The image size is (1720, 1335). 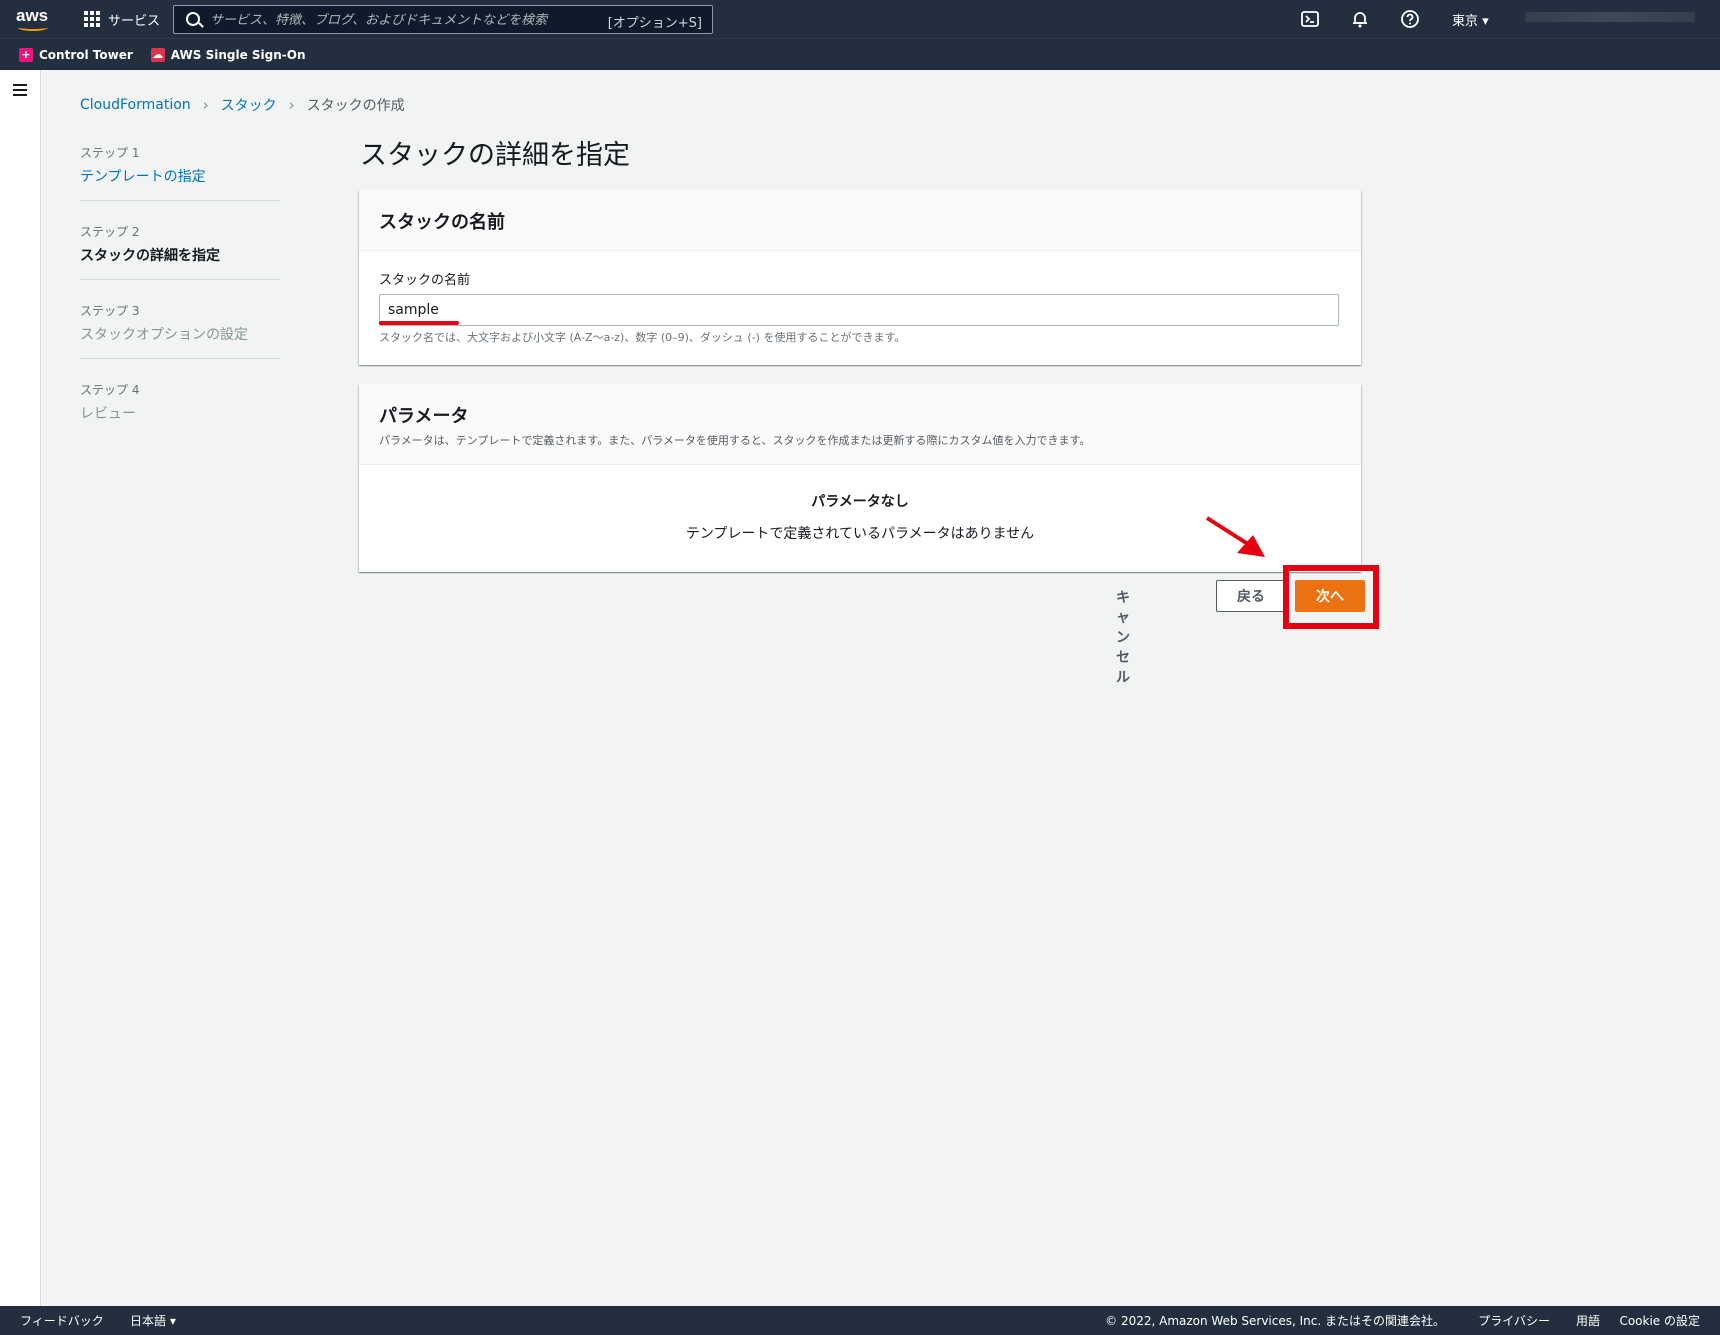 I want to click on card-title: スタックの名前, so click(x=442, y=222).